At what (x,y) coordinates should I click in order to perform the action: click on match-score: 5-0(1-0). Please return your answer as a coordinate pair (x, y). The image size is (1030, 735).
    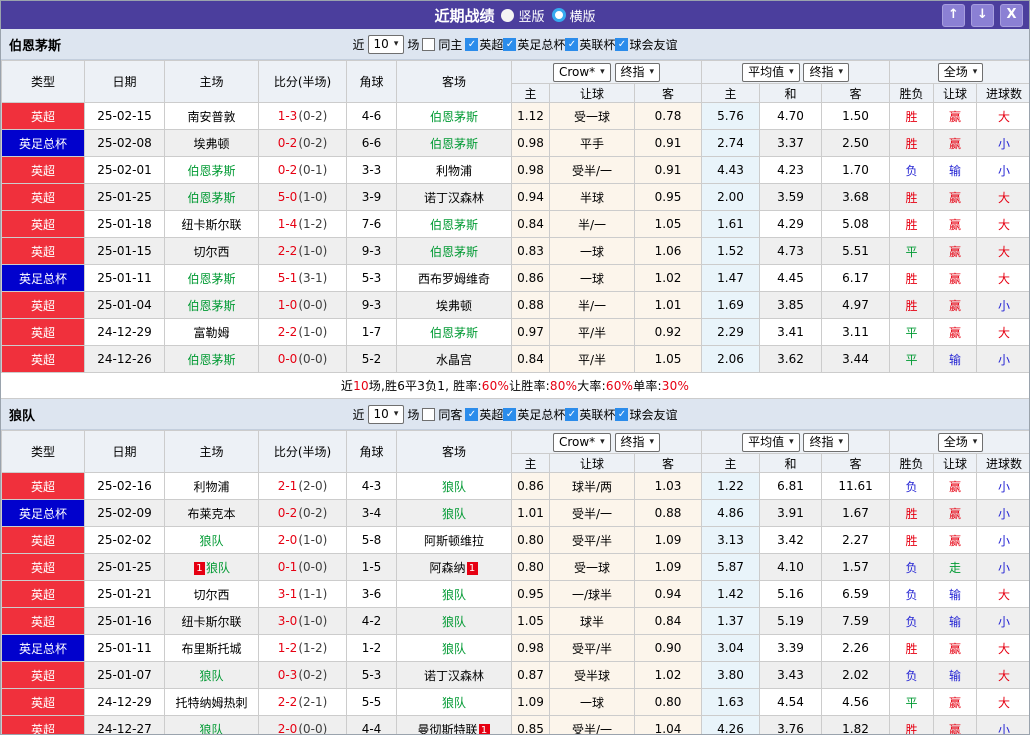
    Looking at the image, I should click on (302, 197).